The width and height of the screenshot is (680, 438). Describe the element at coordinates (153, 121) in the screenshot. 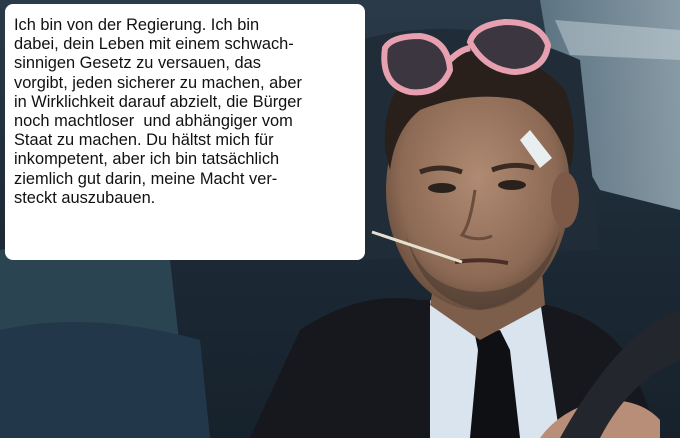

I see `speech-line: noch machtloser und abhängiger vom` at that location.